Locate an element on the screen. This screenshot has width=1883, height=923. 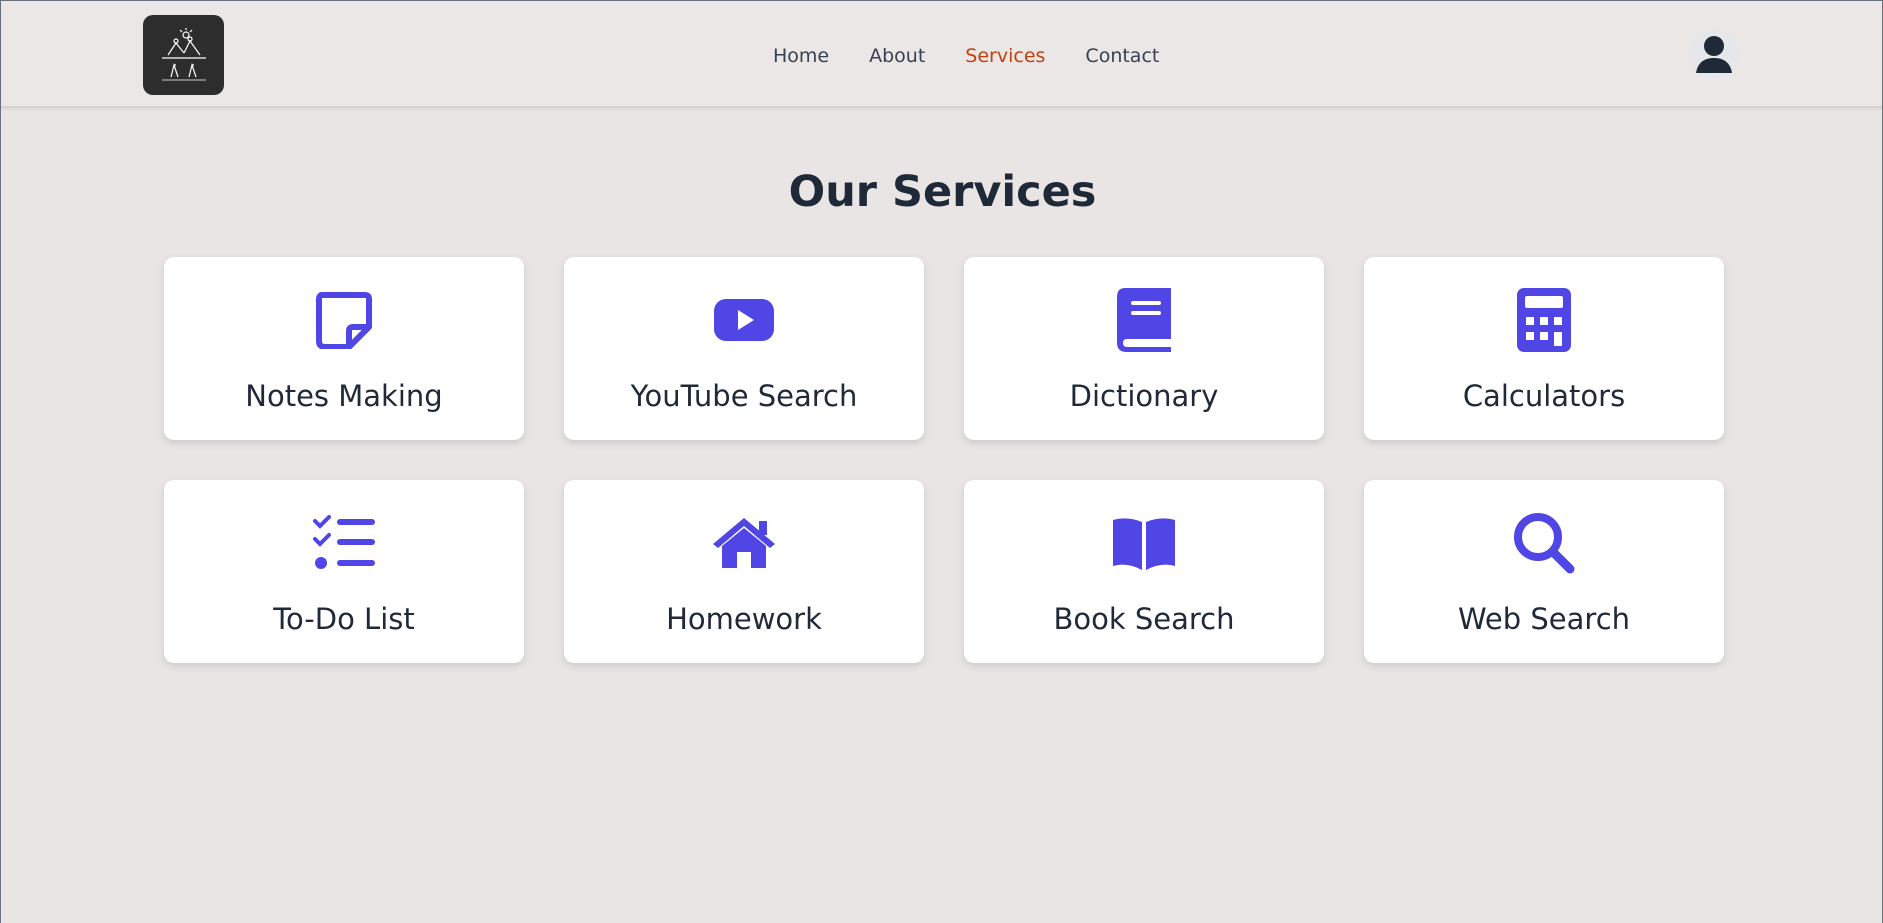
nav-contact: Contact is located at coordinates (1122, 56).